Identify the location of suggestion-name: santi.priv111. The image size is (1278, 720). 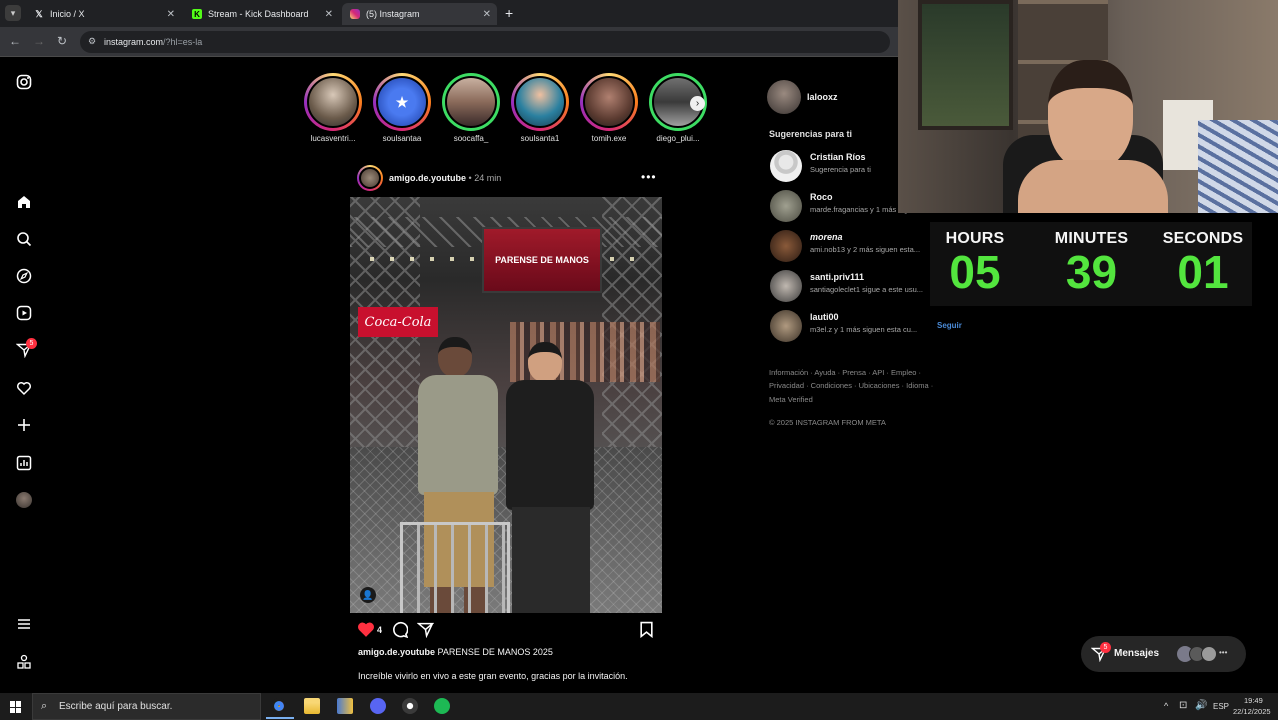
(837, 277).